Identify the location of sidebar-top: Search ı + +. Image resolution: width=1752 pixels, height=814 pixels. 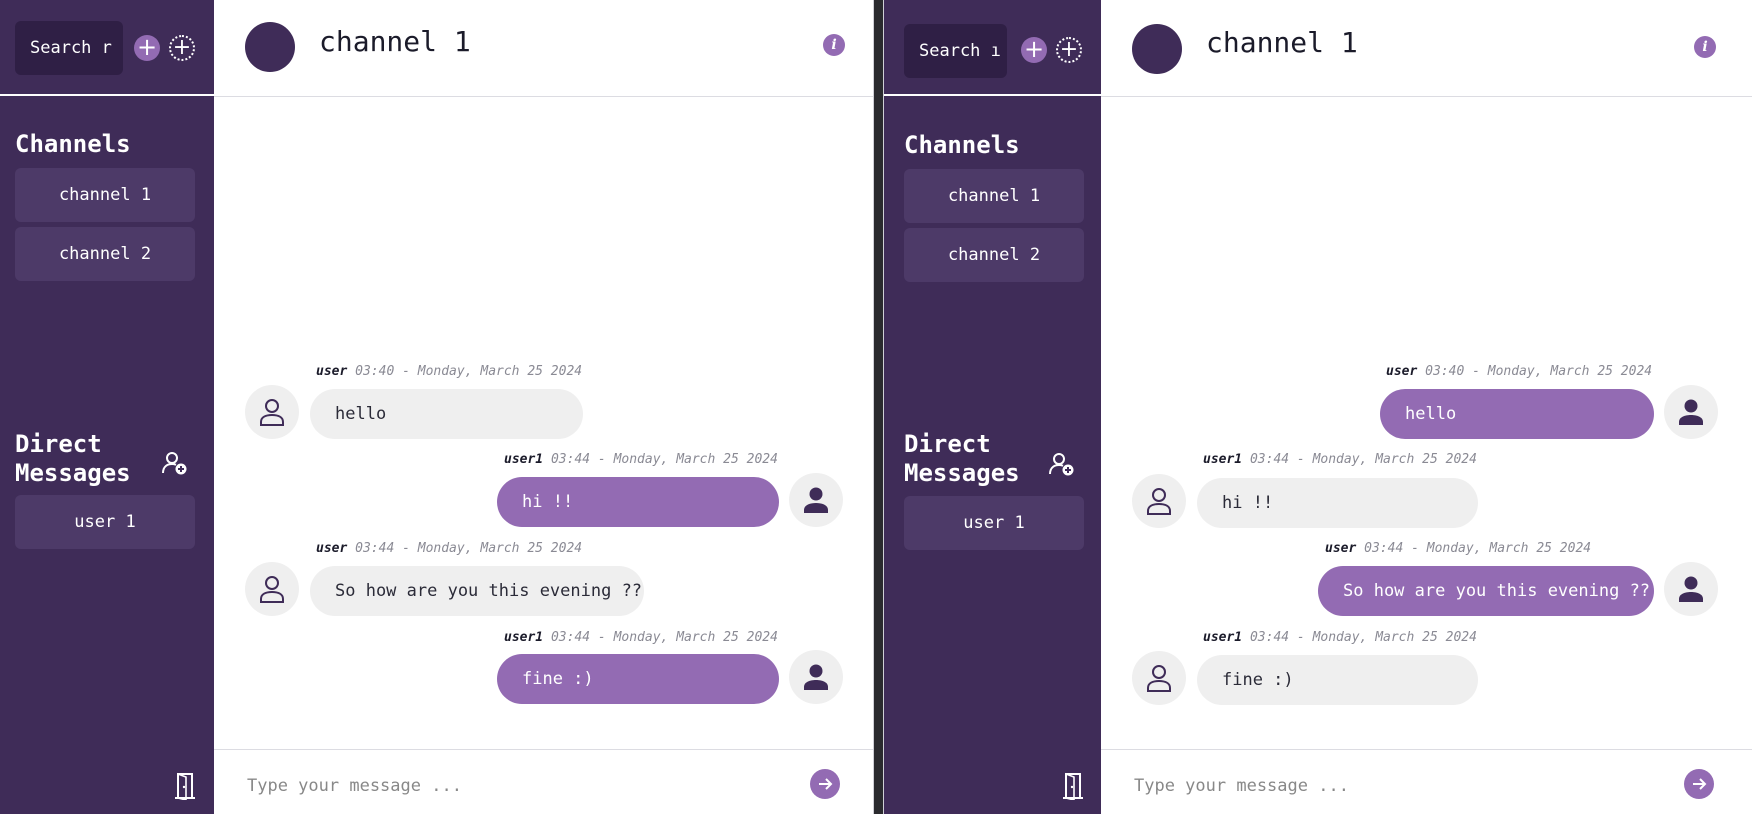
(992, 48).